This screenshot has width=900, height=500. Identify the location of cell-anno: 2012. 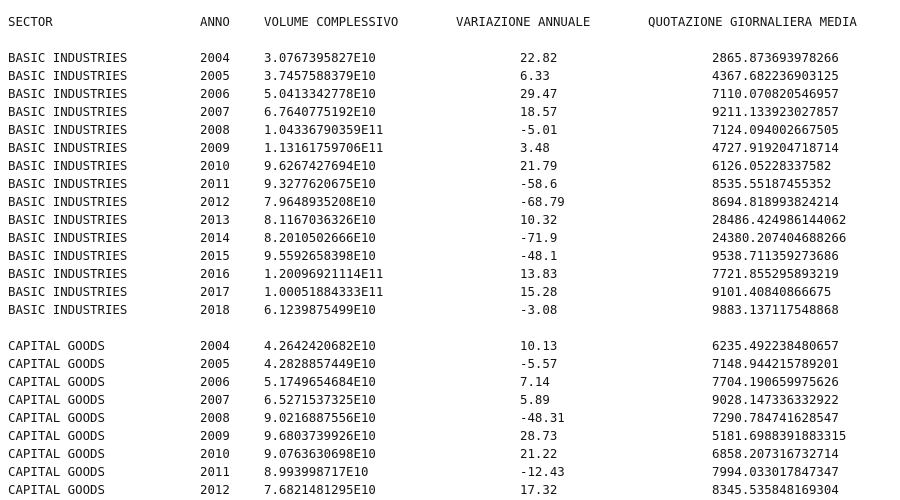
(215, 201).